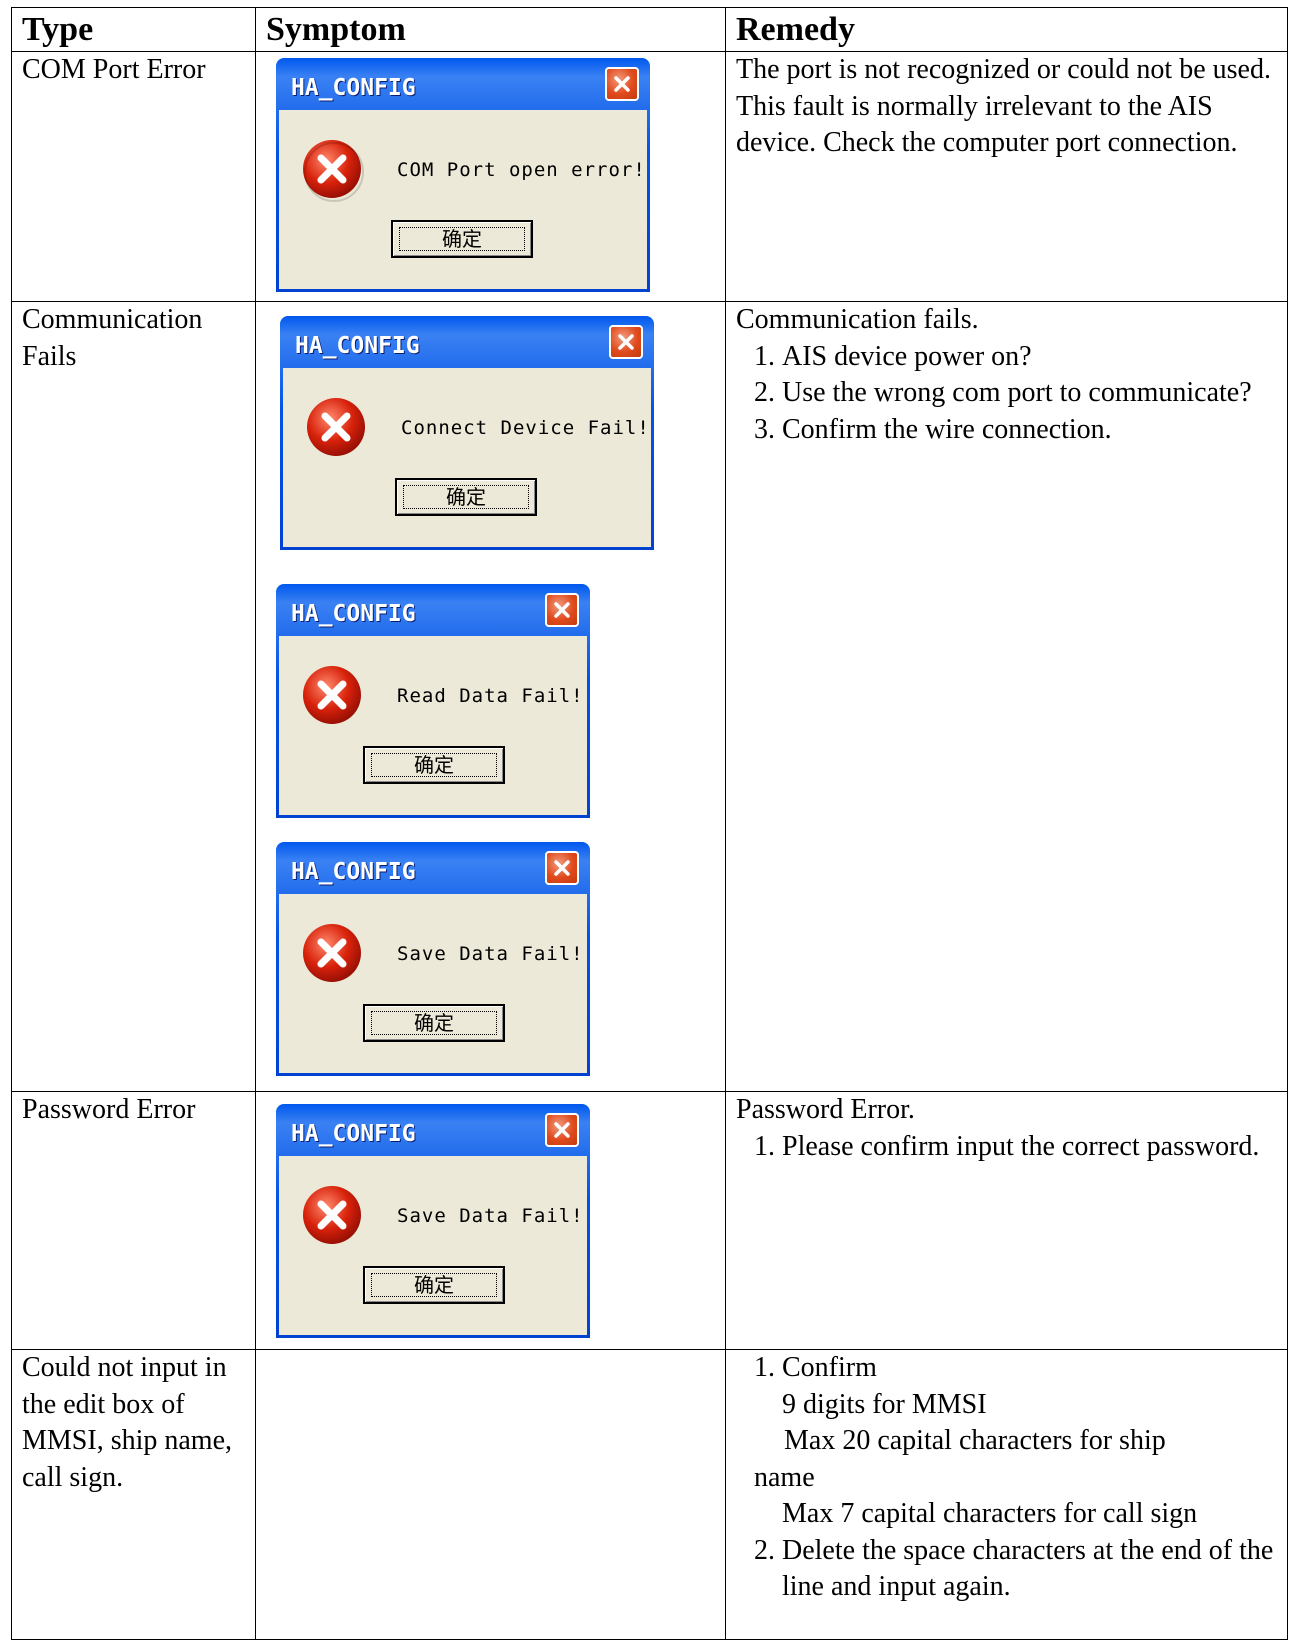 This screenshot has height=1650, width=1297. I want to click on list-item: Use the wrong com port to communicate?, so click(1029, 393).